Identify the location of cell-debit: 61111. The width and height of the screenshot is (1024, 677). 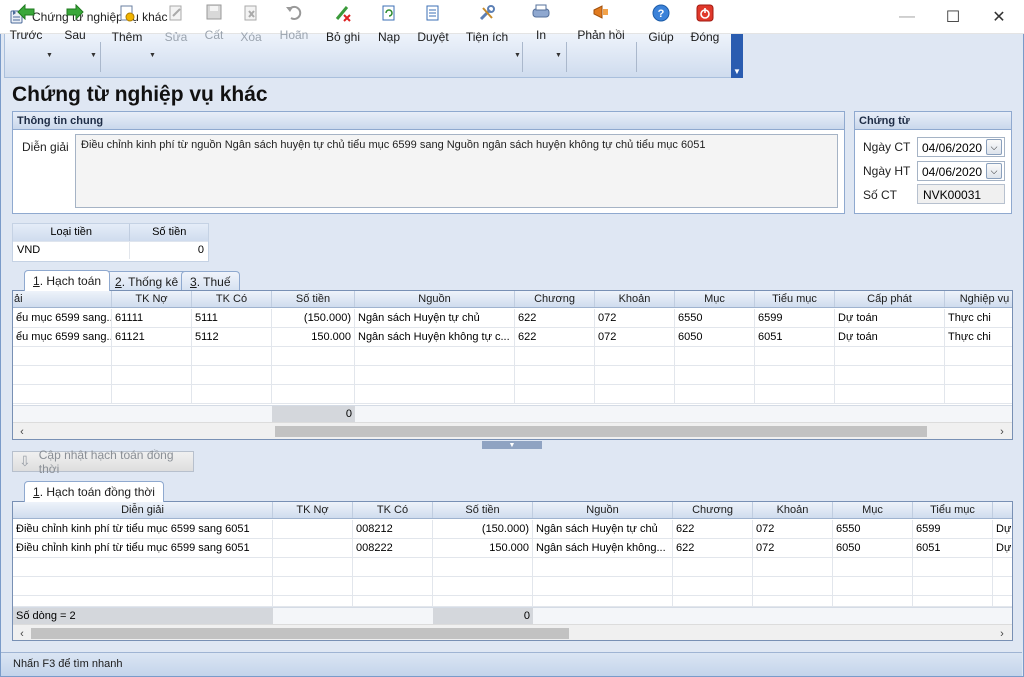
(152, 318).